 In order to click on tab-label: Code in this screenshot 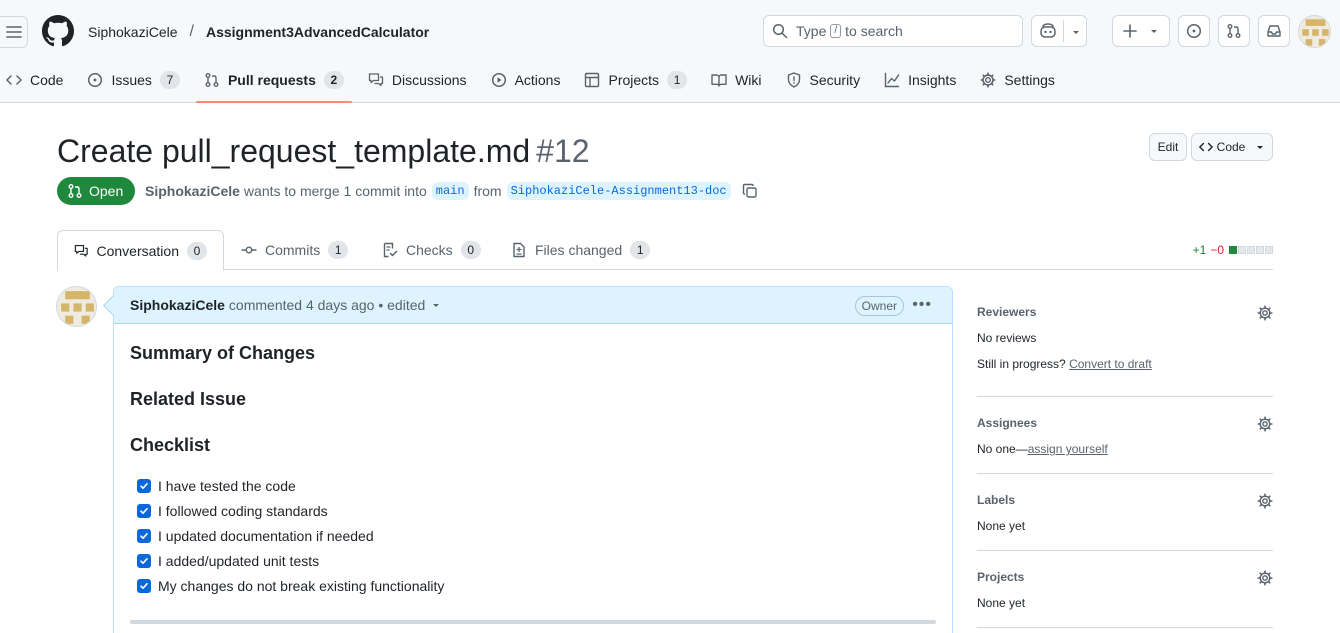, I will do `click(47, 80)`.